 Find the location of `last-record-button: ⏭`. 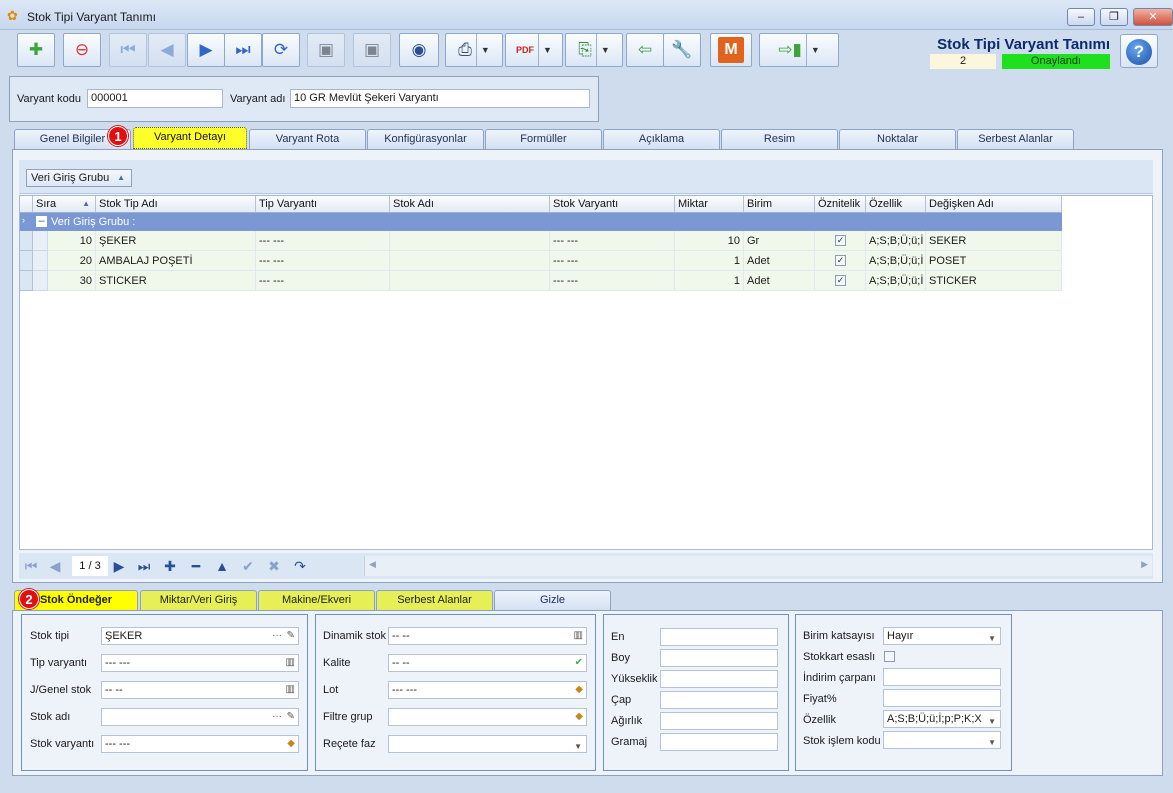

last-record-button: ⏭ is located at coordinates (243, 50).